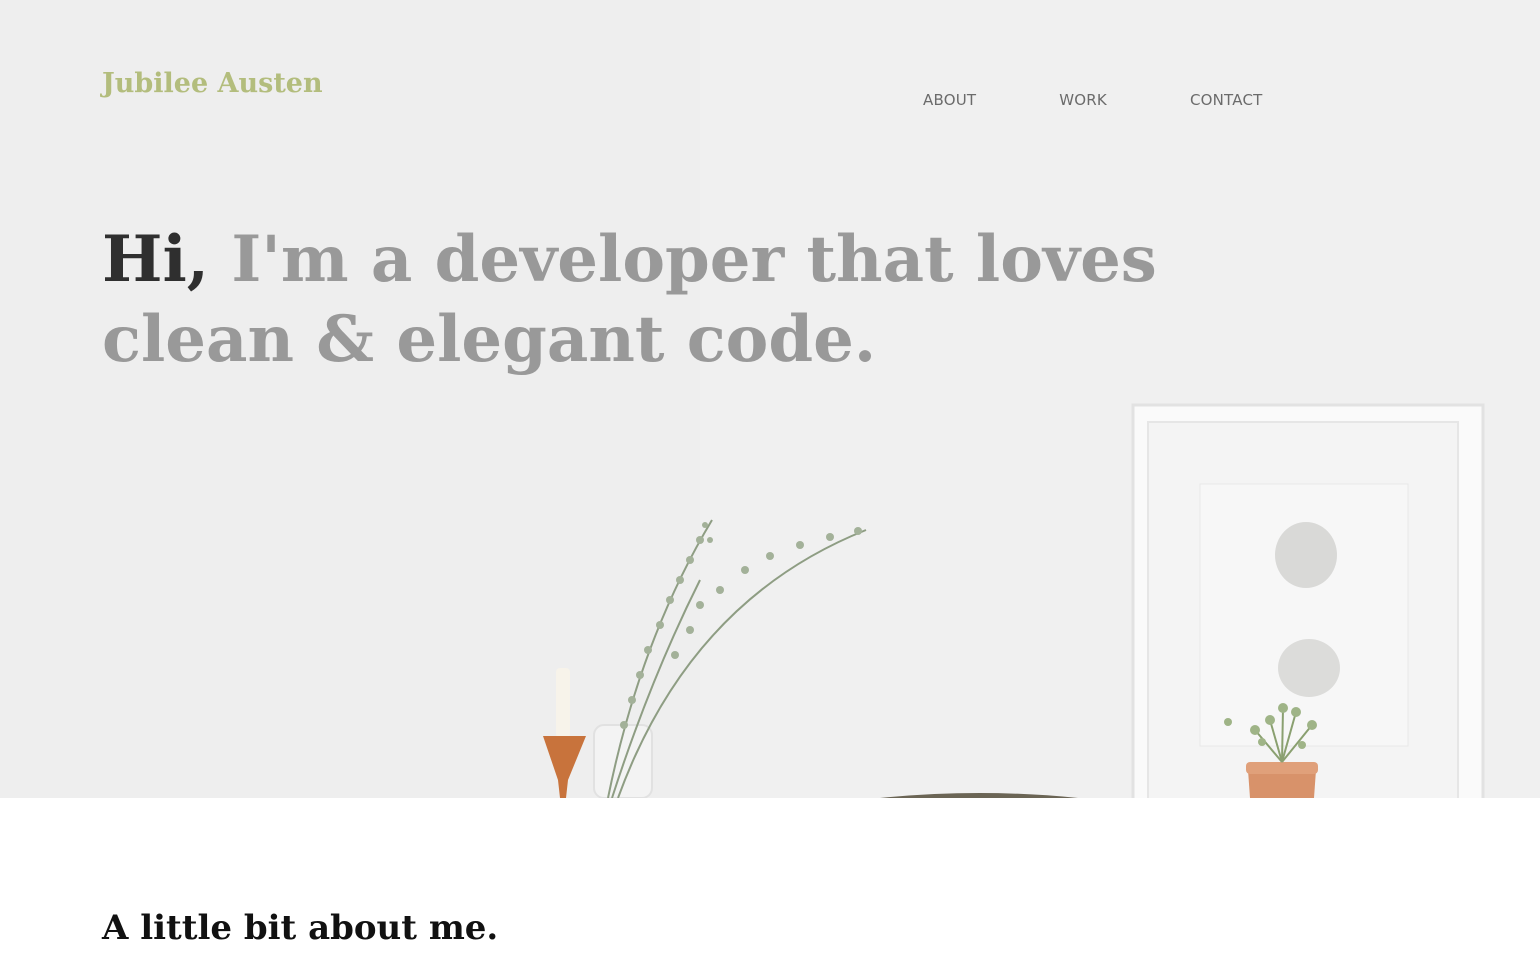 Image resolution: width=1540 pixels, height=965 pixels. Describe the element at coordinates (212, 83) in the screenshot. I see `site-logo: Jubilee Austen` at that location.